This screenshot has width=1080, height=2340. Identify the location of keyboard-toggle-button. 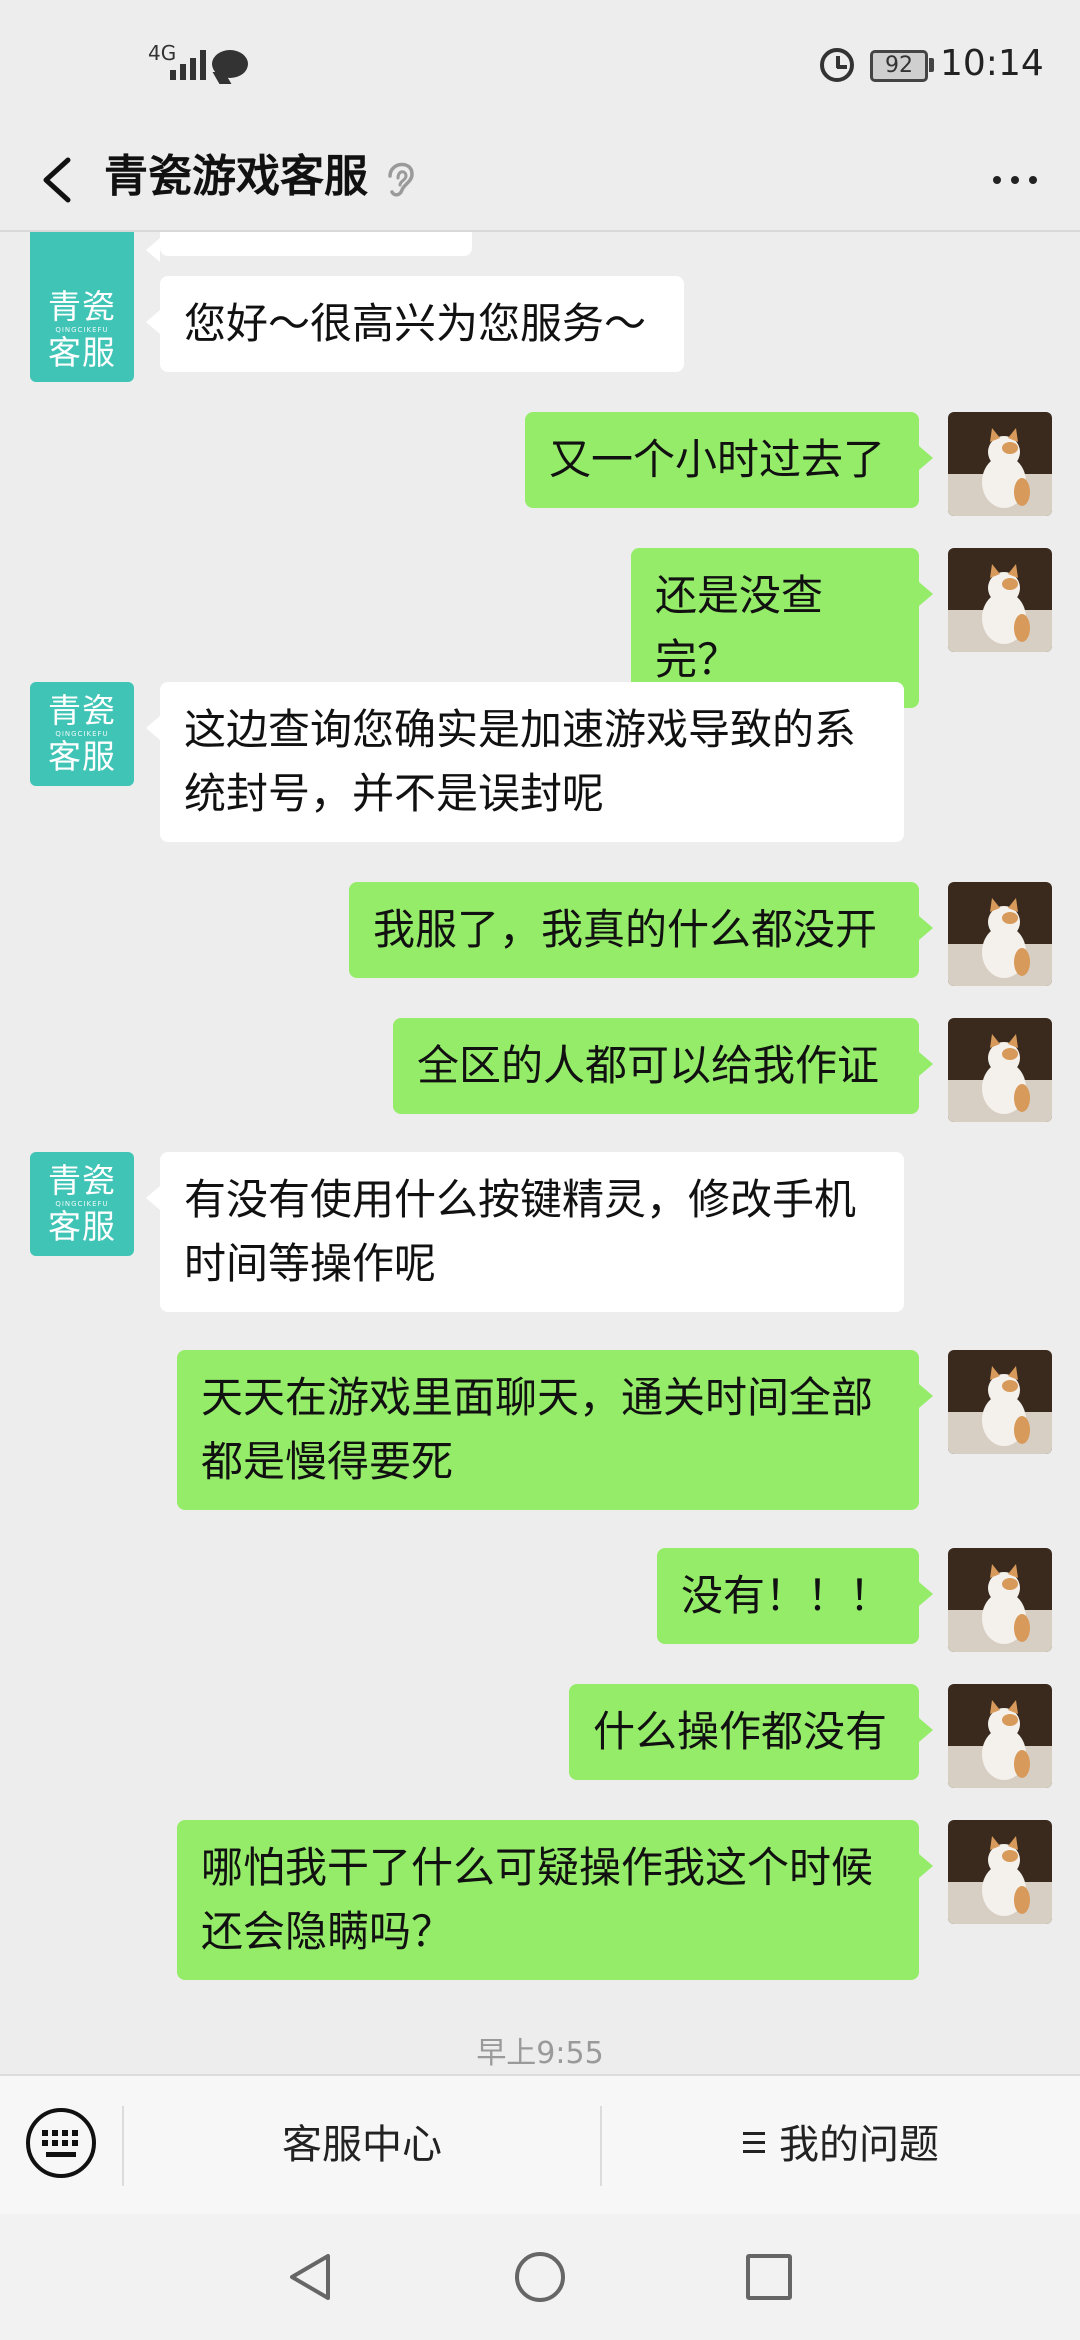
(61, 2143).